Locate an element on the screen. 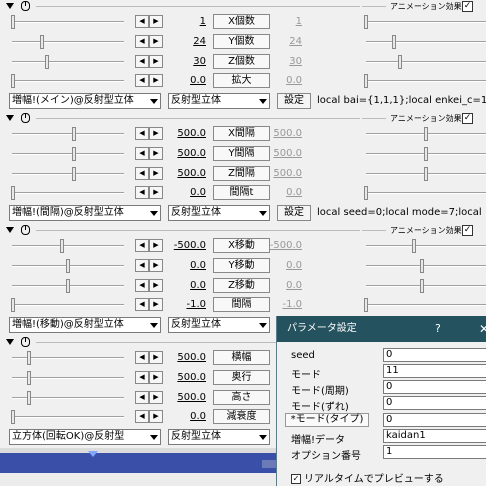  track-label-button: 横幅 is located at coordinates (241, 357).